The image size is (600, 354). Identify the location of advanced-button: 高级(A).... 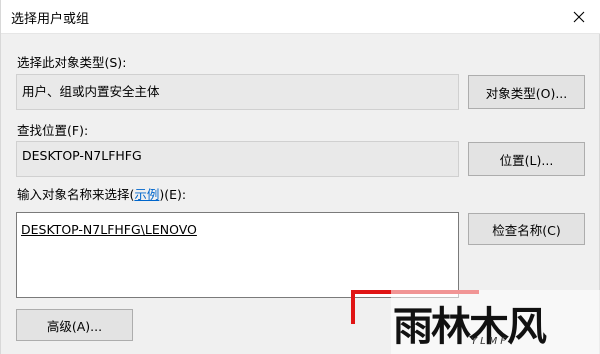
(74, 325).